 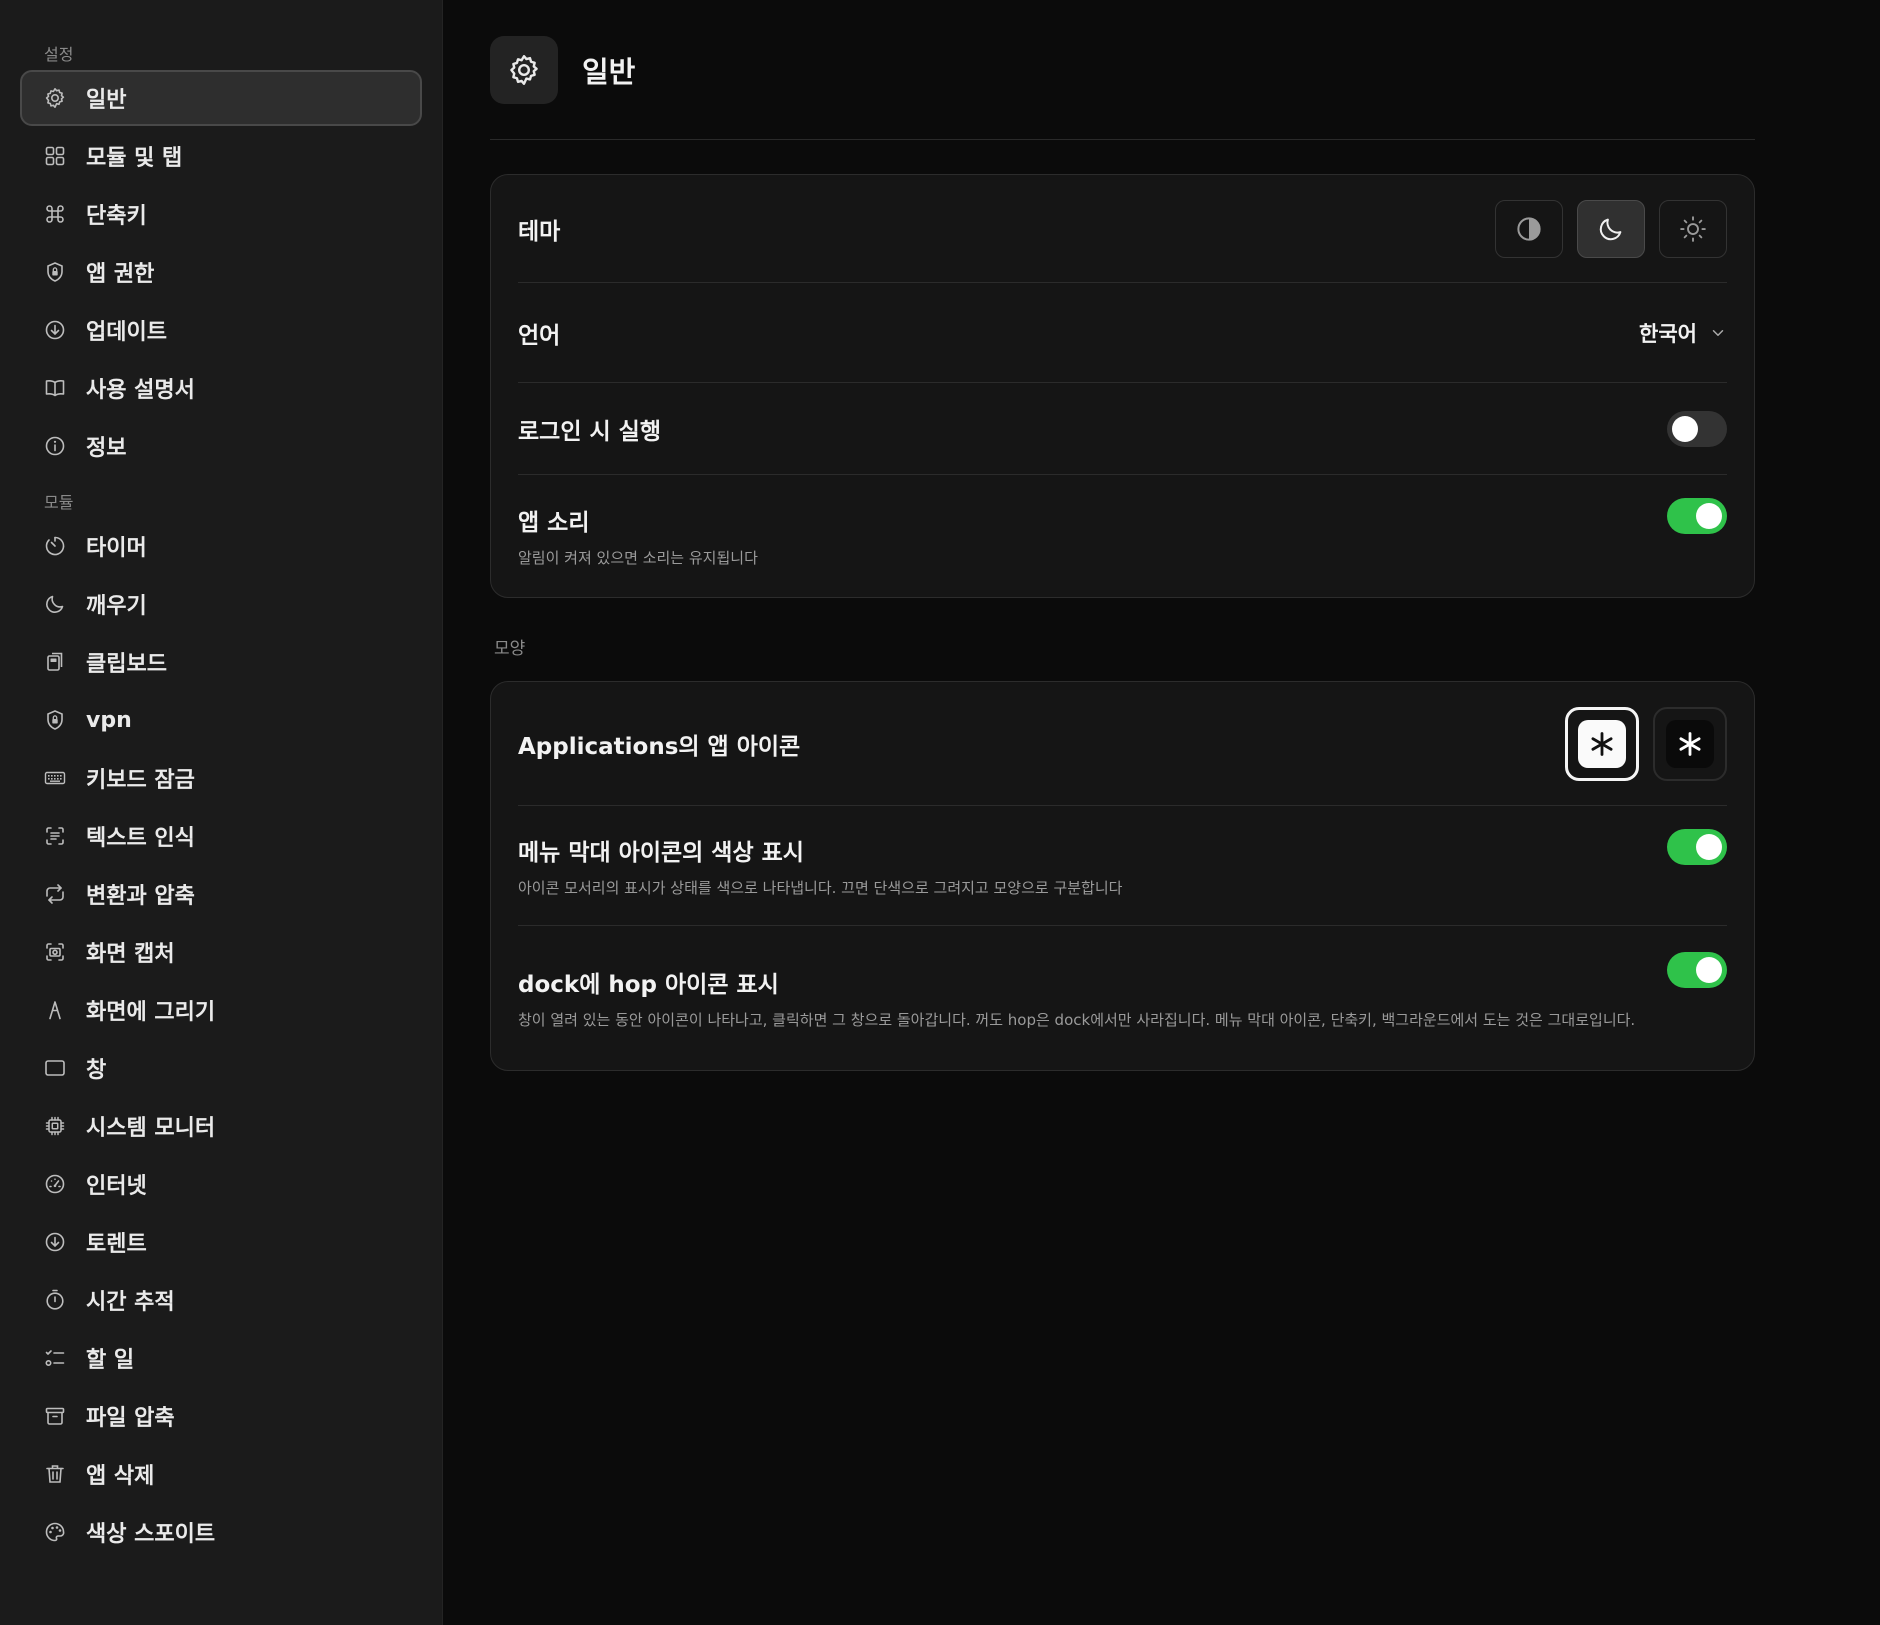 What do you see at coordinates (109, 720) in the screenshot?
I see `sidebar-item-label: vpn` at bounding box center [109, 720].